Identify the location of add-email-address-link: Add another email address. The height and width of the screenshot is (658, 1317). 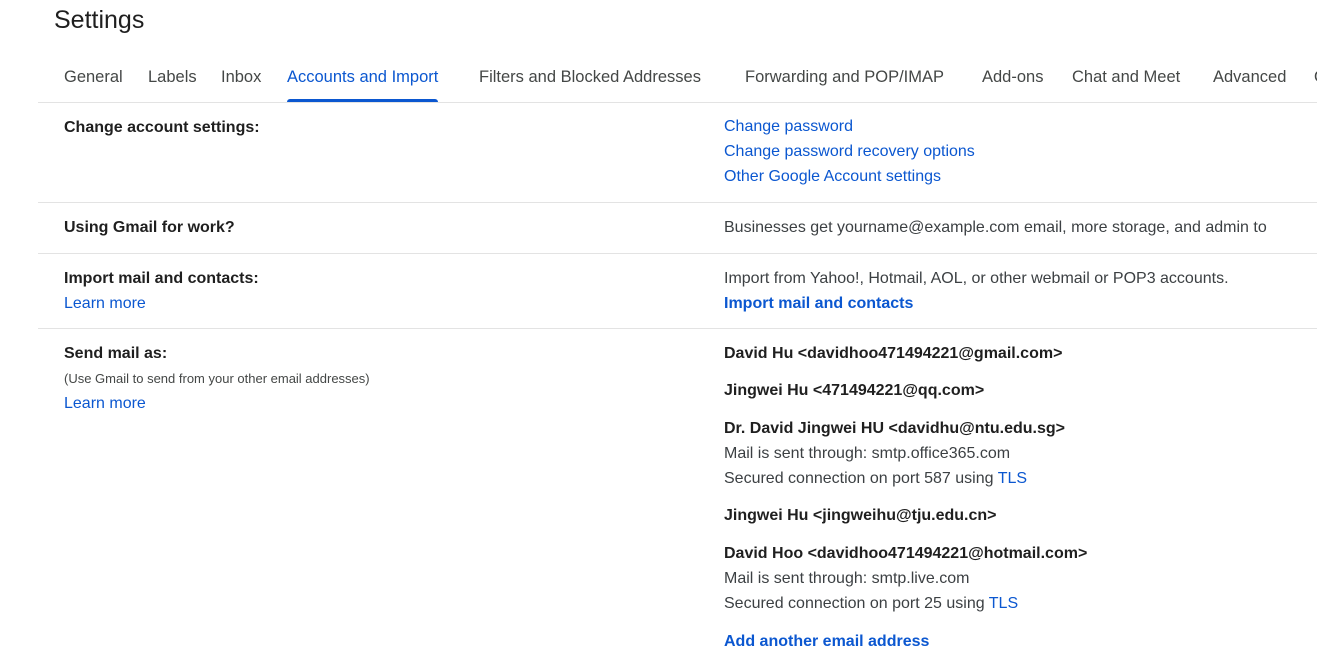
(826, 642).